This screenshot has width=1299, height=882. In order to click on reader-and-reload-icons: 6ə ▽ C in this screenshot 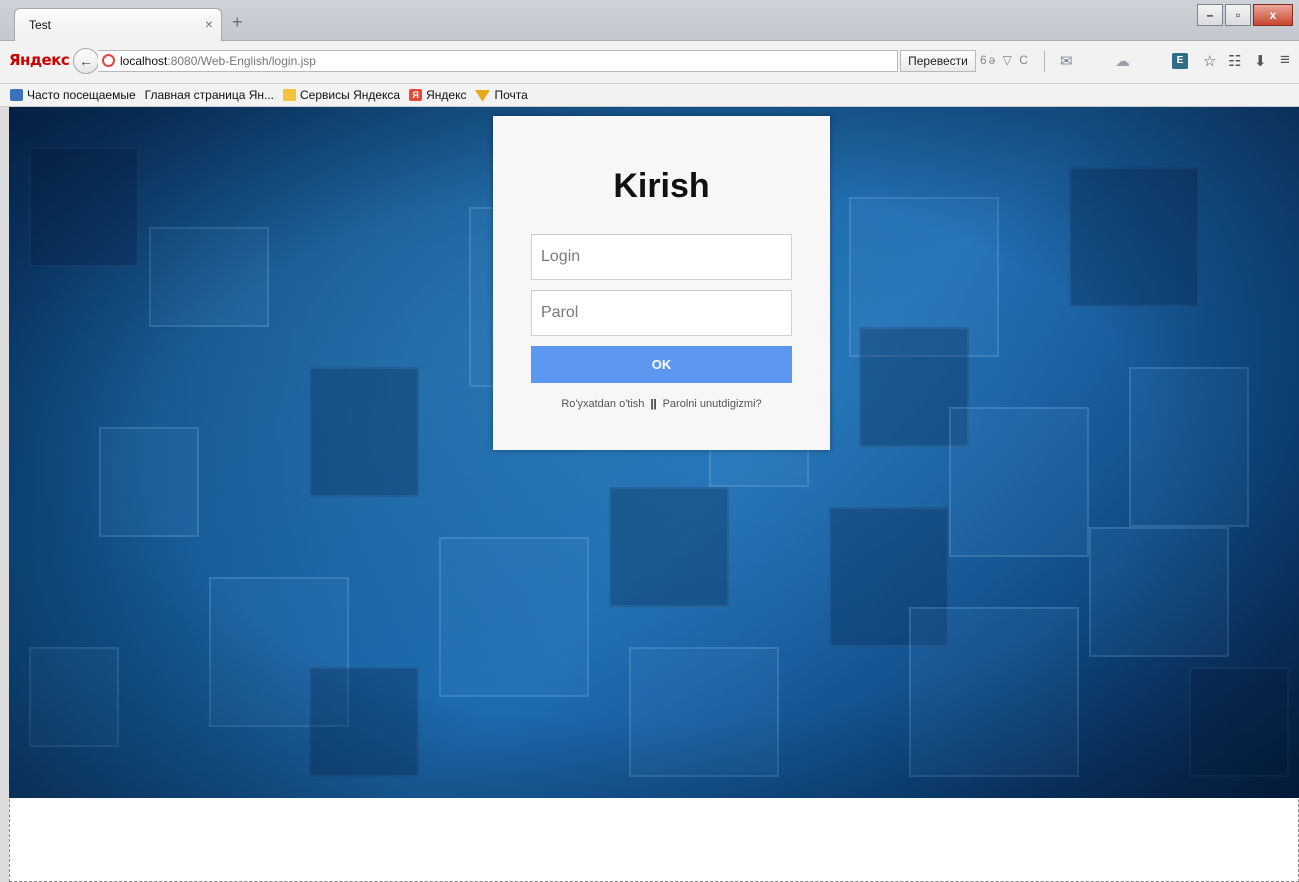, I will do `click(1005, 60)`.